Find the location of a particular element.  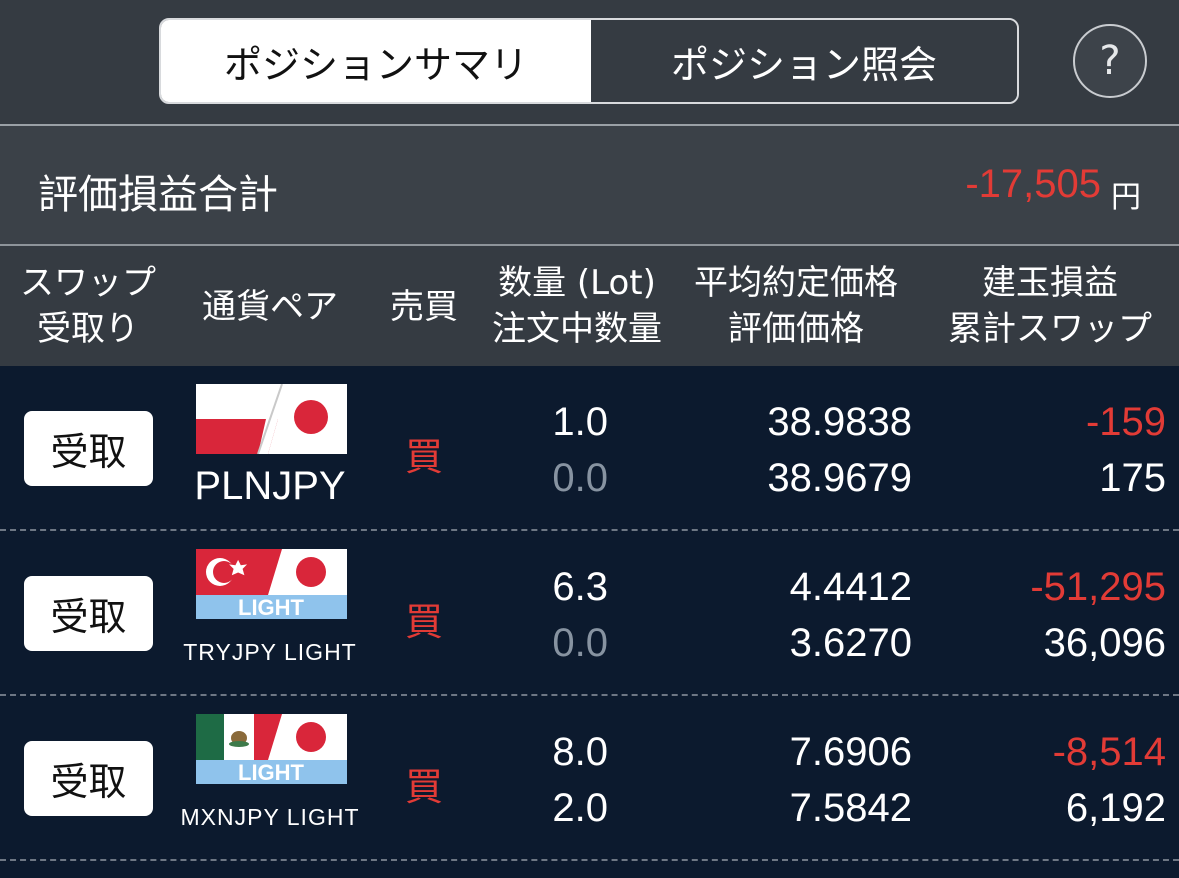

position-pl: -159 is located at coordinates (1125, 422).